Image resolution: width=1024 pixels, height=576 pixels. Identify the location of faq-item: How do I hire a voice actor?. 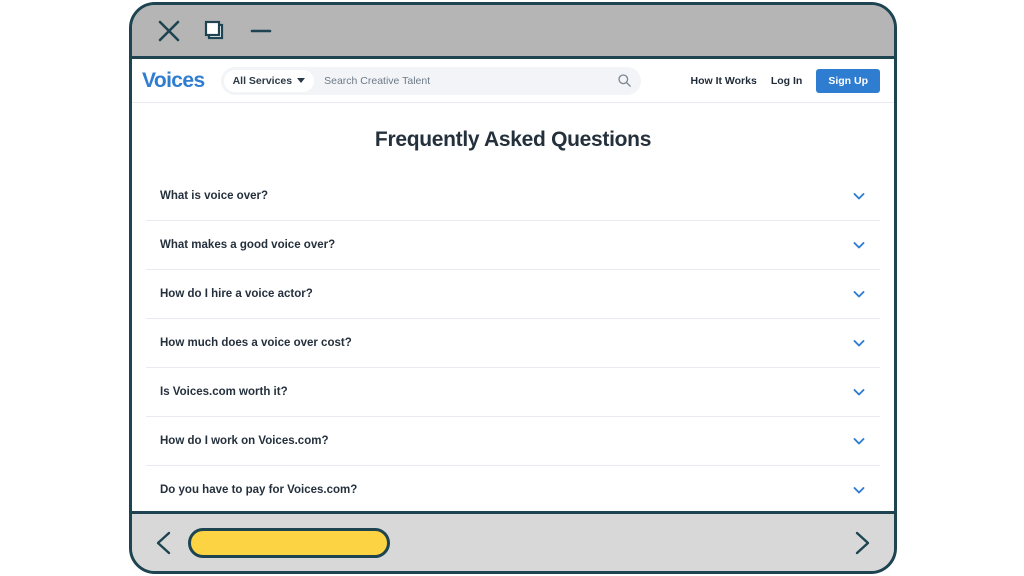
(513, 293).